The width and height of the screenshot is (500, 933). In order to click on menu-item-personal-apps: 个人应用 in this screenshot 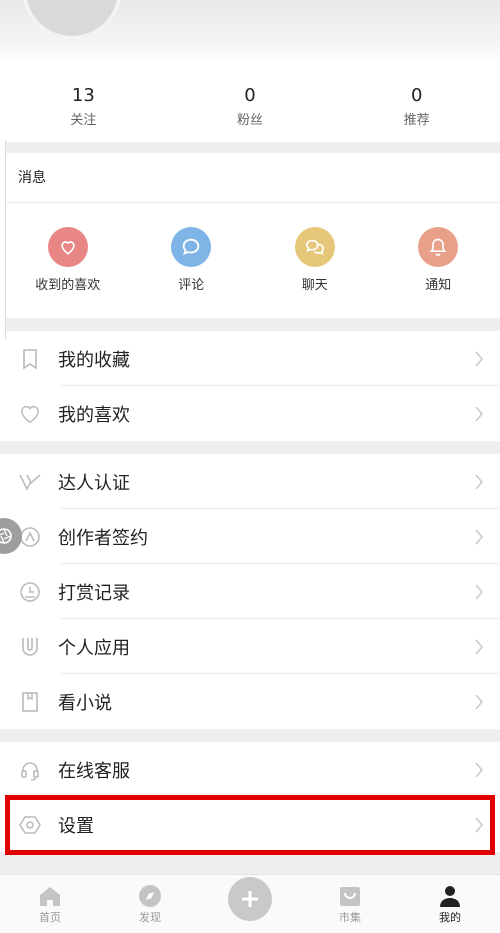, I will do `click(250, 646)`.